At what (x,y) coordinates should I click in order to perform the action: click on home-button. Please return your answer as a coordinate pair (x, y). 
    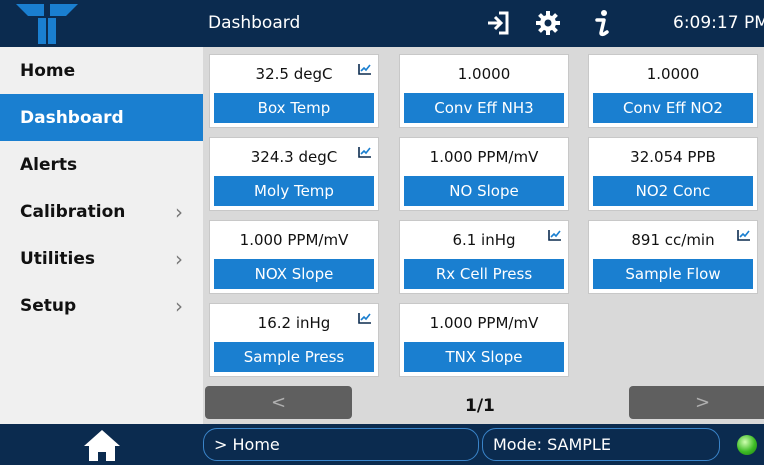
    Looking at the image, I should click on (101, 444).